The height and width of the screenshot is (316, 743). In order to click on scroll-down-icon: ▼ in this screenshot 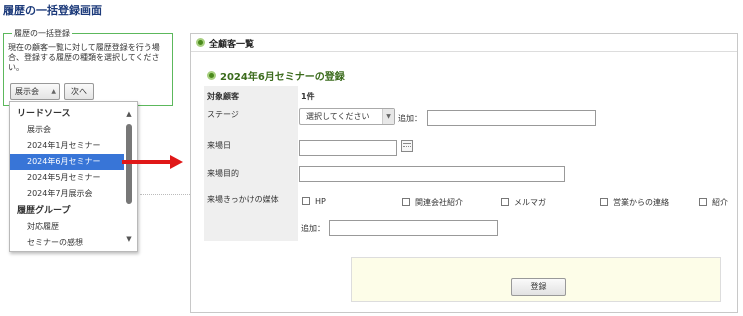, I will do `click(129, 239)`.